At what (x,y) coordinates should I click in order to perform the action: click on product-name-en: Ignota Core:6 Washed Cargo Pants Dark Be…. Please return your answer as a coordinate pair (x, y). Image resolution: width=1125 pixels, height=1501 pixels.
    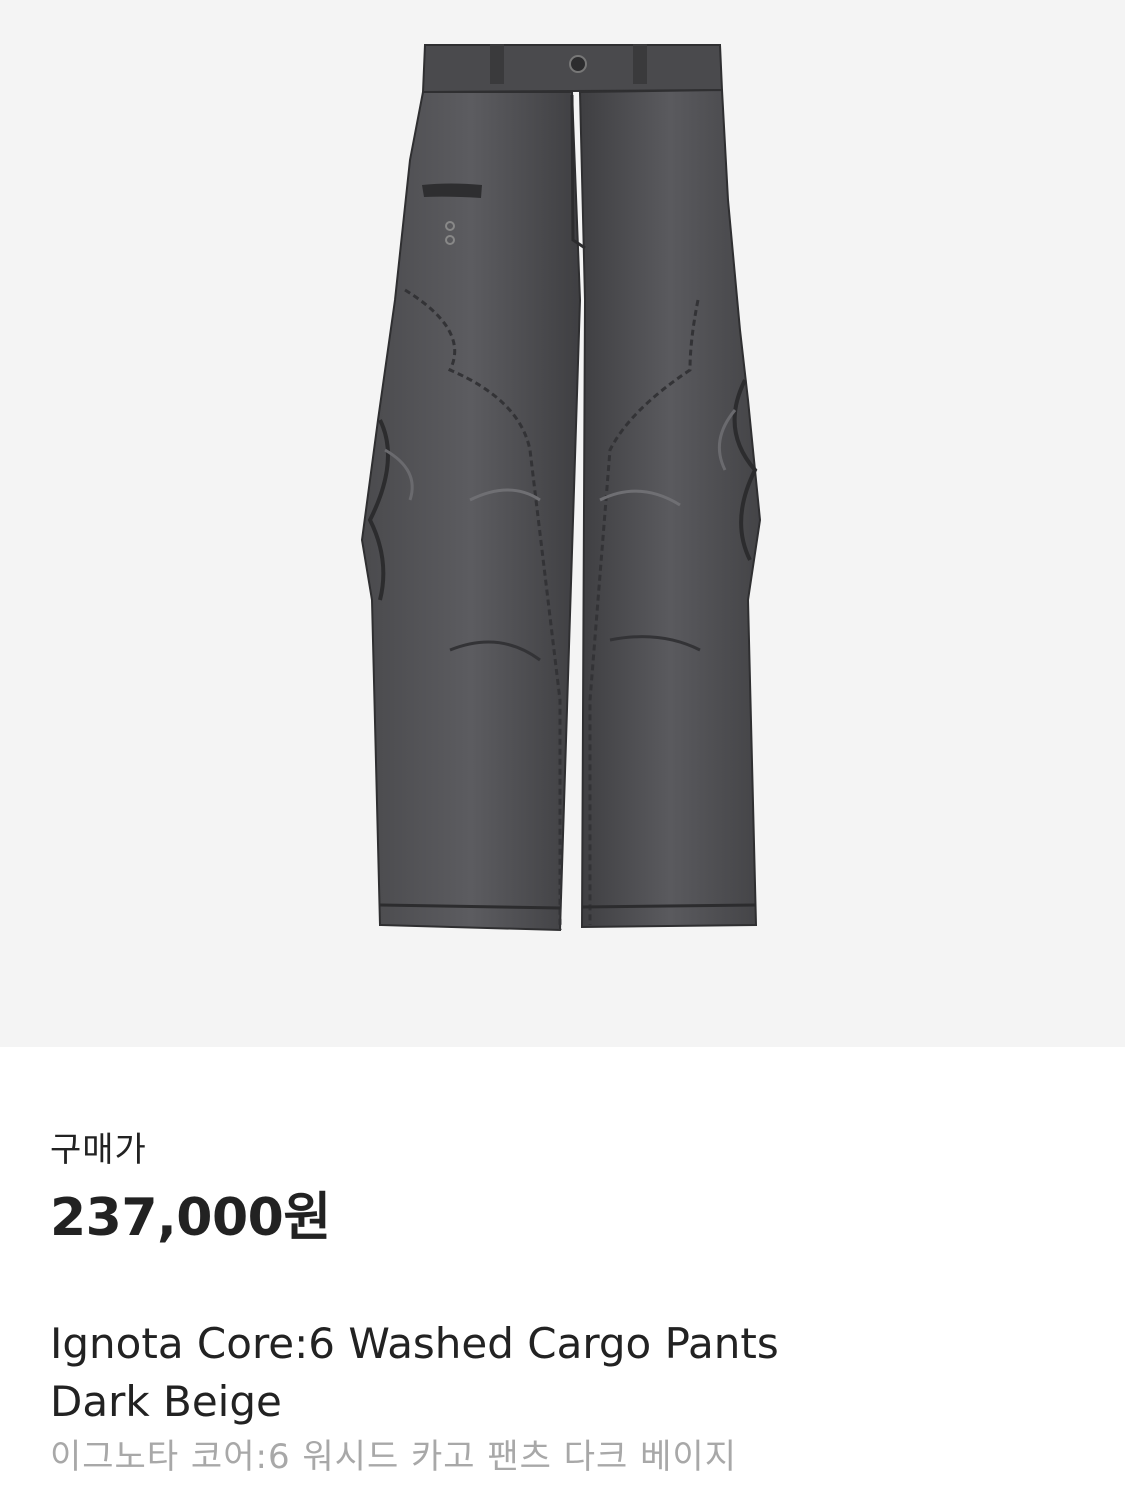
    Looking at the image, I should click on (550, 1373).